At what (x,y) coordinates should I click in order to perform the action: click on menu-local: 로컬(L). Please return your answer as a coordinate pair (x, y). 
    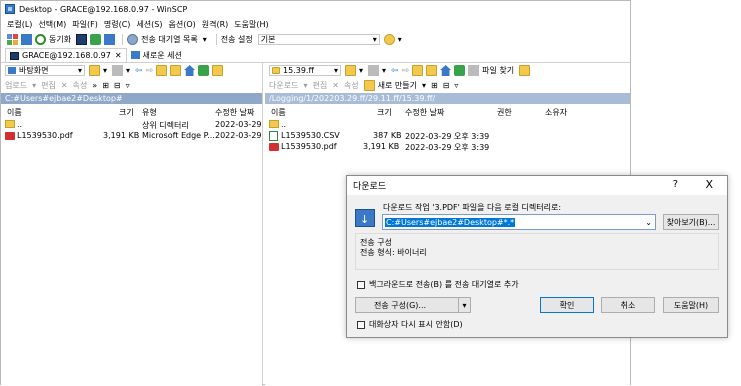
    Looking at the image, I should click on (19, 24).